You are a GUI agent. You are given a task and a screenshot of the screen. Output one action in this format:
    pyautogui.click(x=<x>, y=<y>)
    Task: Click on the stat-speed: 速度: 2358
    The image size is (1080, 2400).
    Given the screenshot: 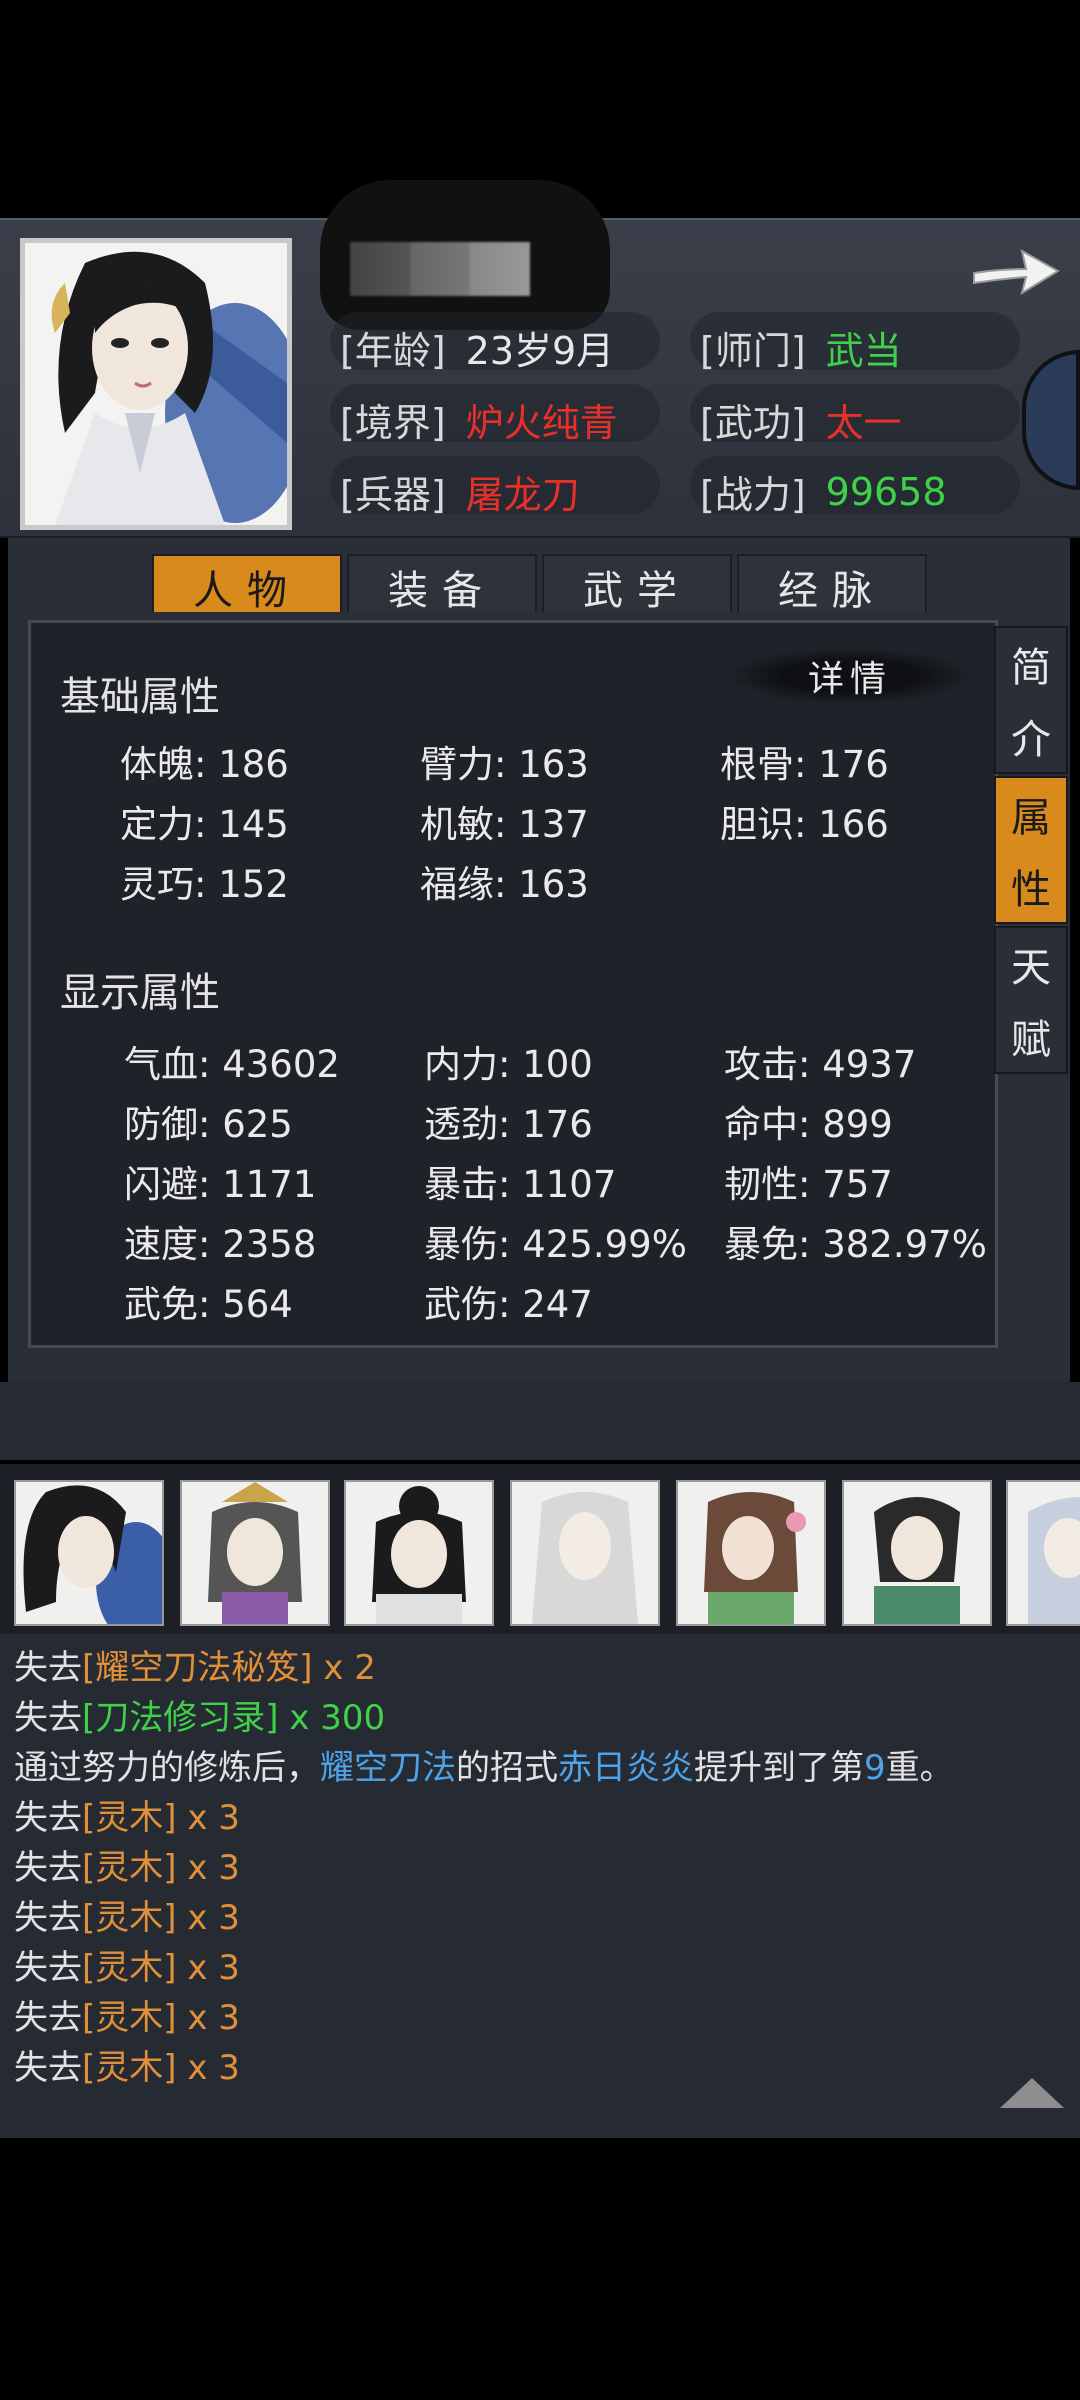 What is the action you would take?
    pyautogui.click(x=220, y=1244)
    